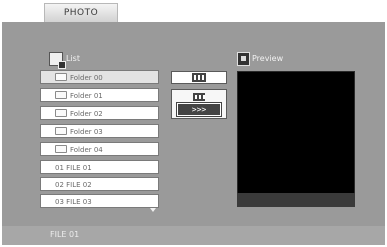 This screenshot has height=247, width=387. What do you see at coordinates (296, 200) in the screenshot?
I see `preview-info-bar` at bounding box center [296, 200].